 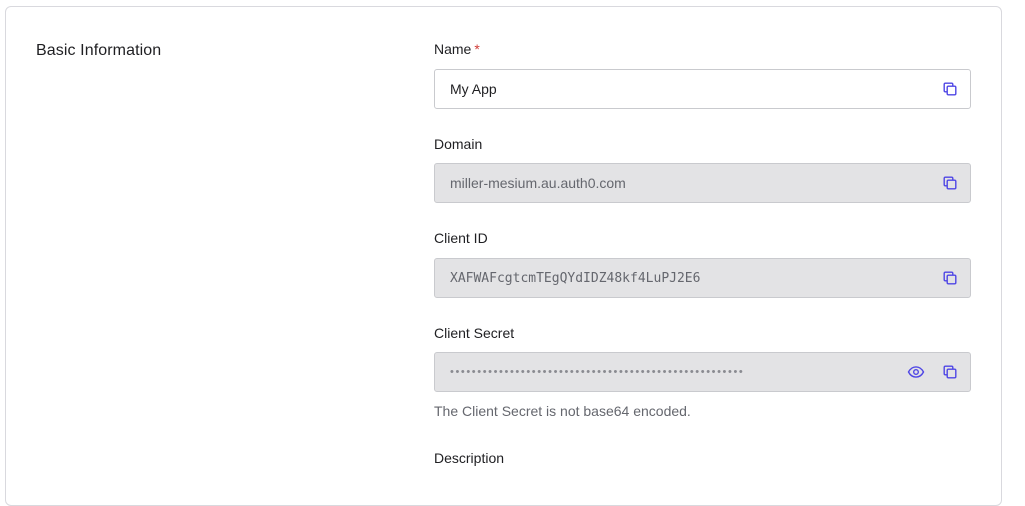 I want to click on required-marker: *, so click(x=477, y=49).